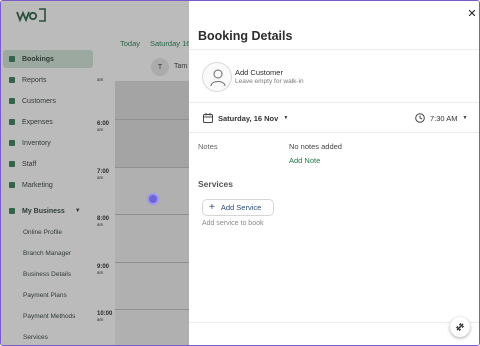 The height and width of the screenshot is (346, 480). Describe the element at coordinates (269, 81) in the screenshot. I see `add-customer-hint: Leave empty for walk-in` at that location.